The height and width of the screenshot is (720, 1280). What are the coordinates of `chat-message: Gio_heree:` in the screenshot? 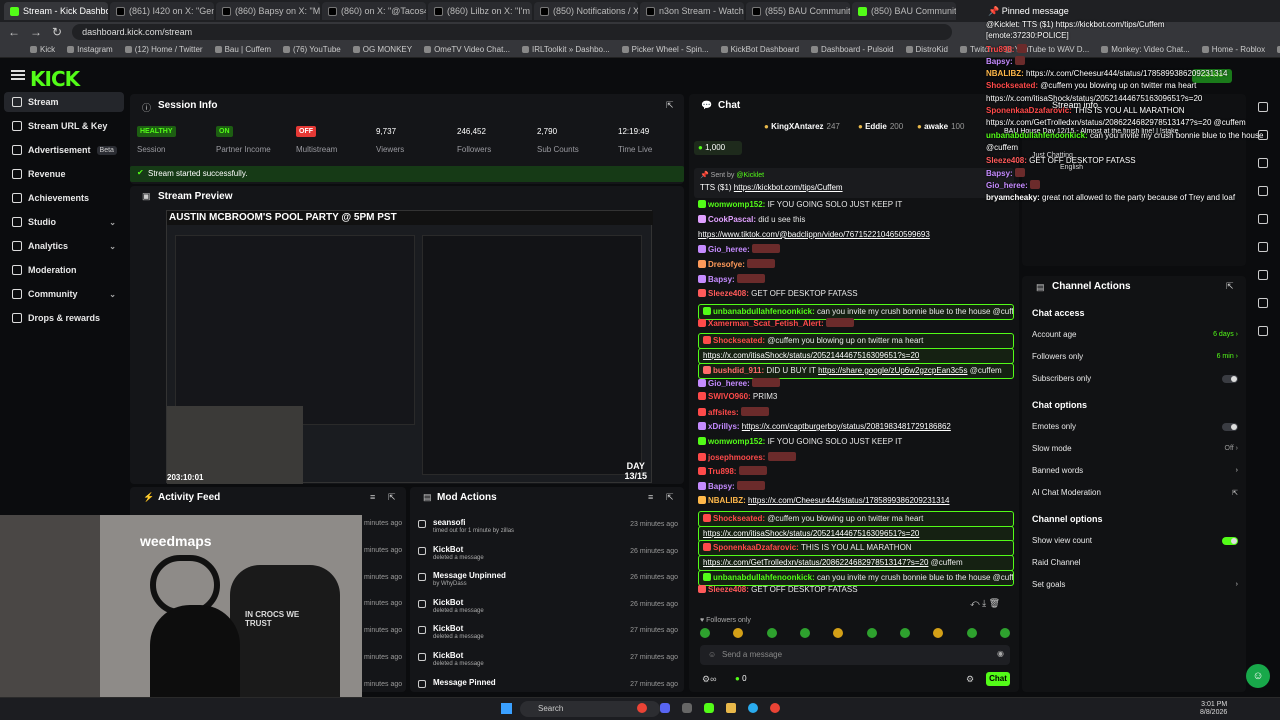 It's located at (858, 249).